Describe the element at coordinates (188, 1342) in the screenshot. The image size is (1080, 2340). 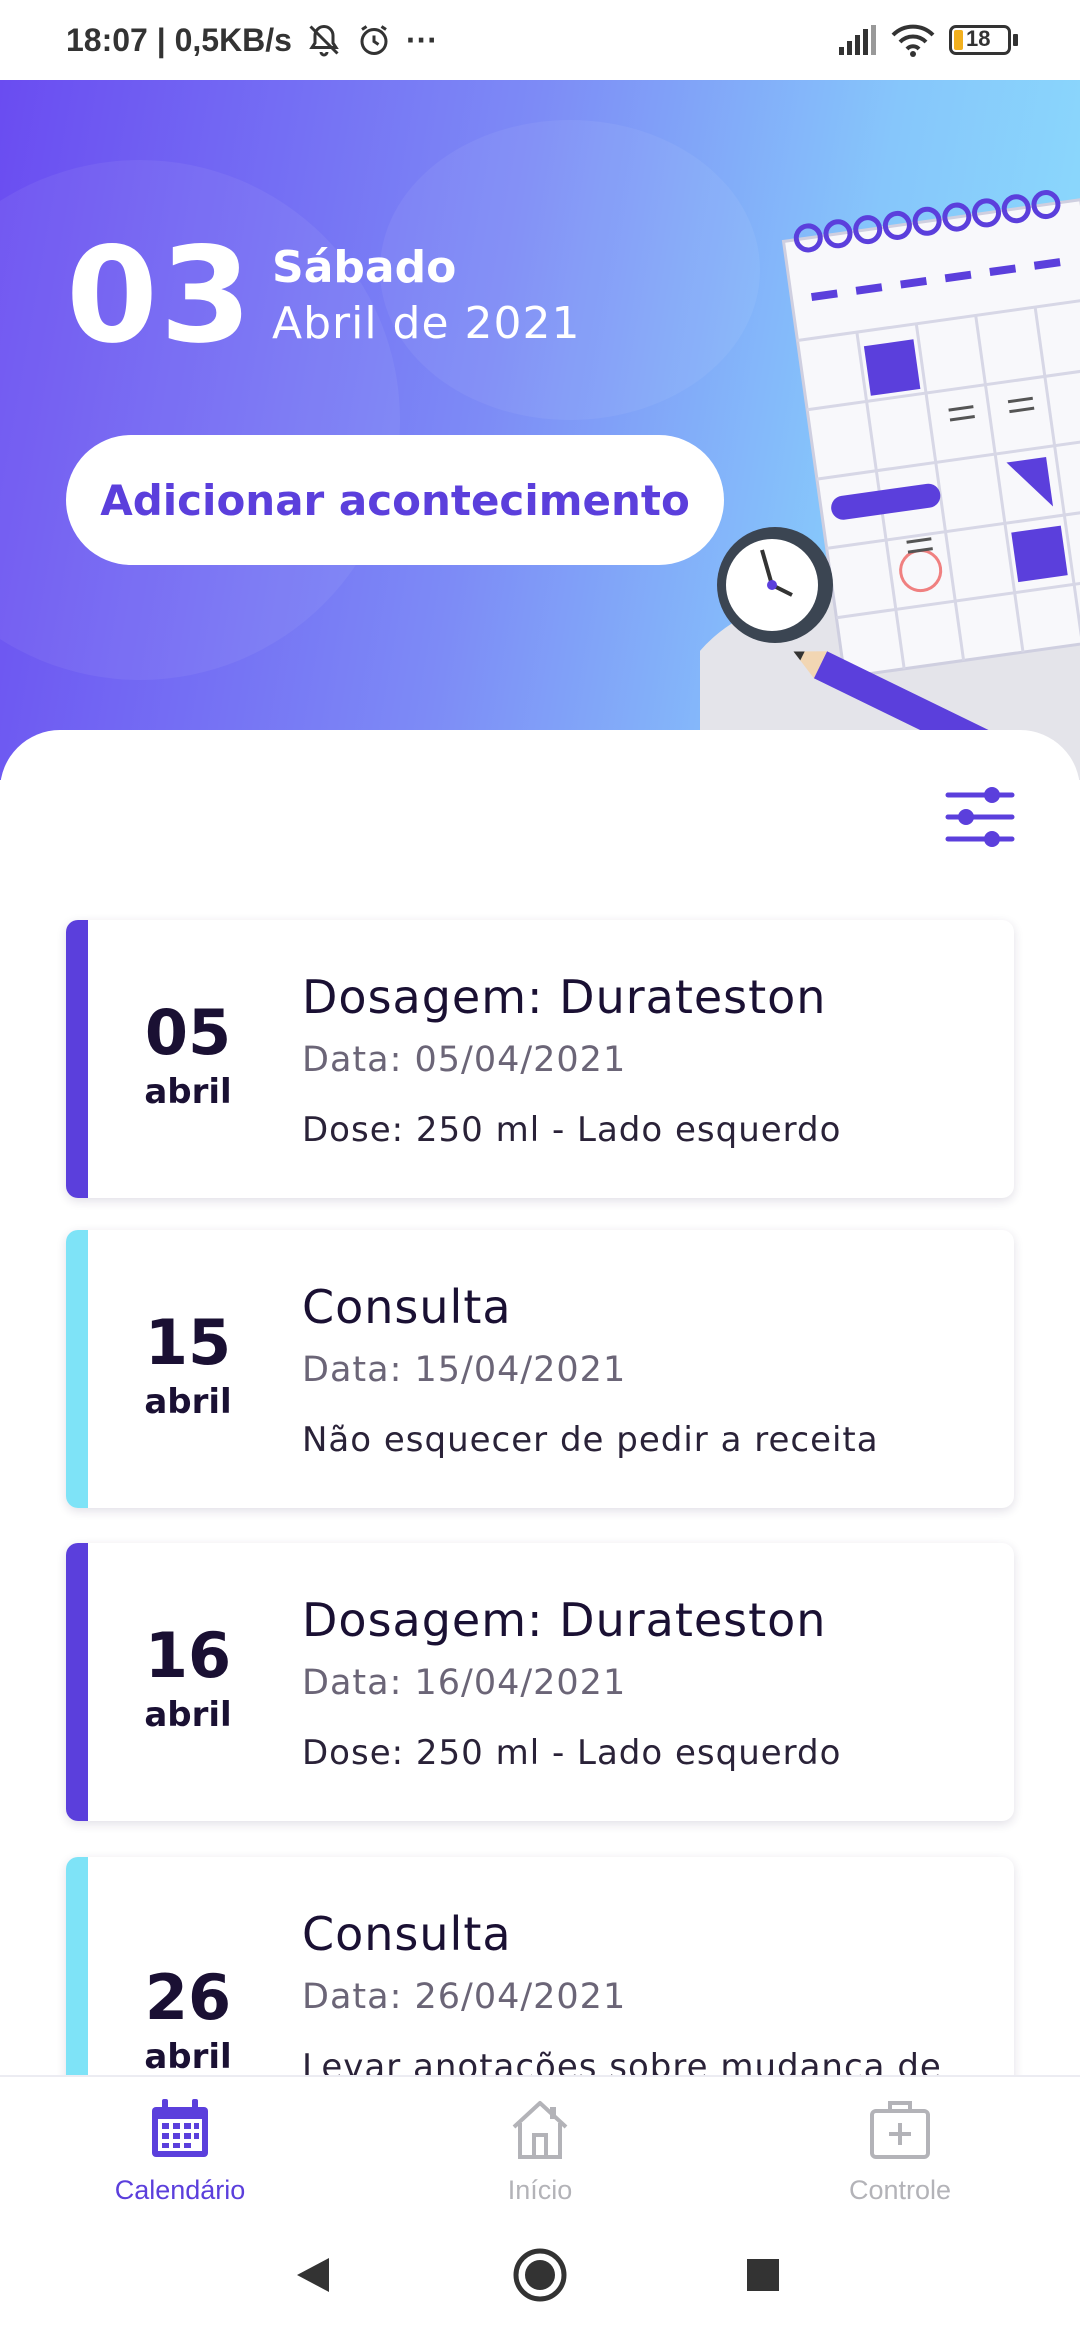
I see `event-day: 15` at that location.